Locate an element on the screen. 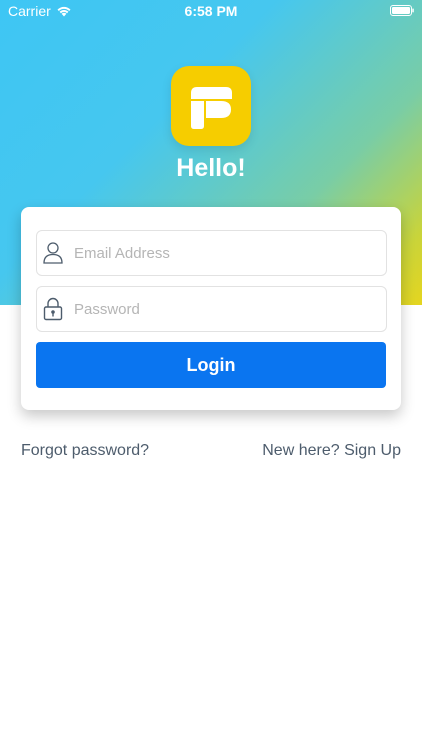  user-icon is located at coordinates (53, 253).